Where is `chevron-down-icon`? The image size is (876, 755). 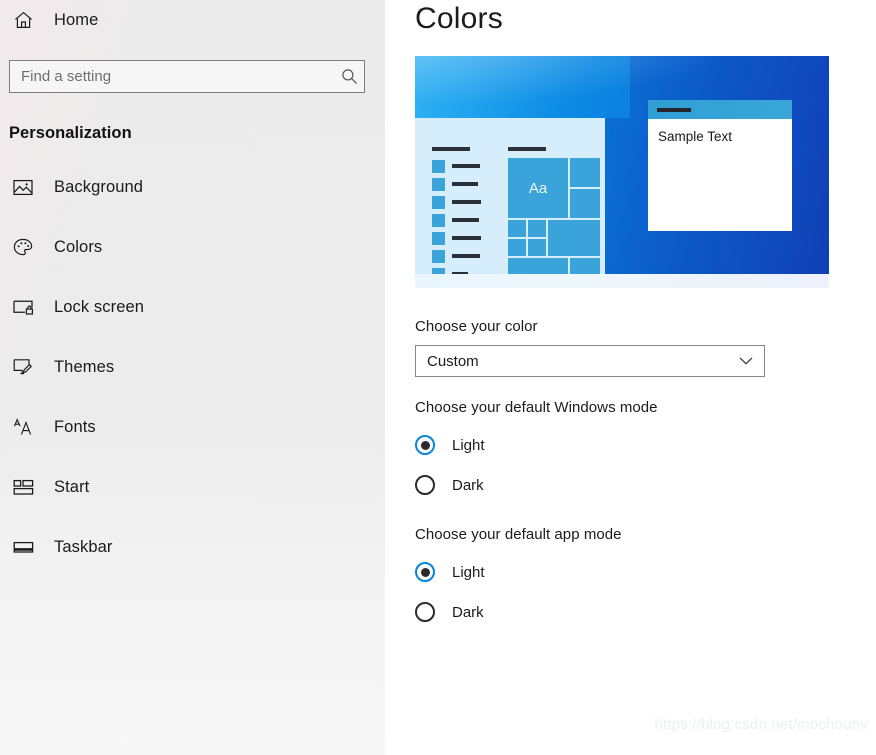 chevron-down-icon is located at coordinates (746, 361).